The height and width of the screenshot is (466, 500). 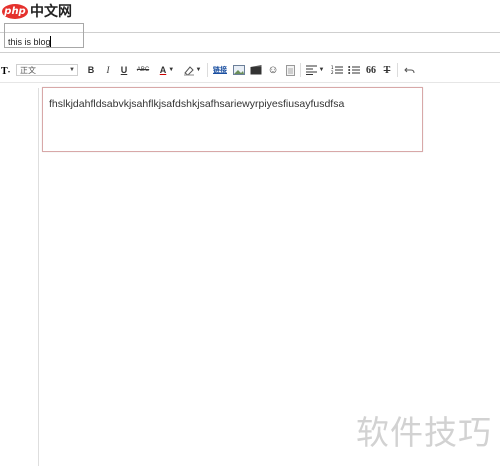 I want to click on ordered-list-button: 12, so click(x=337, y=70).